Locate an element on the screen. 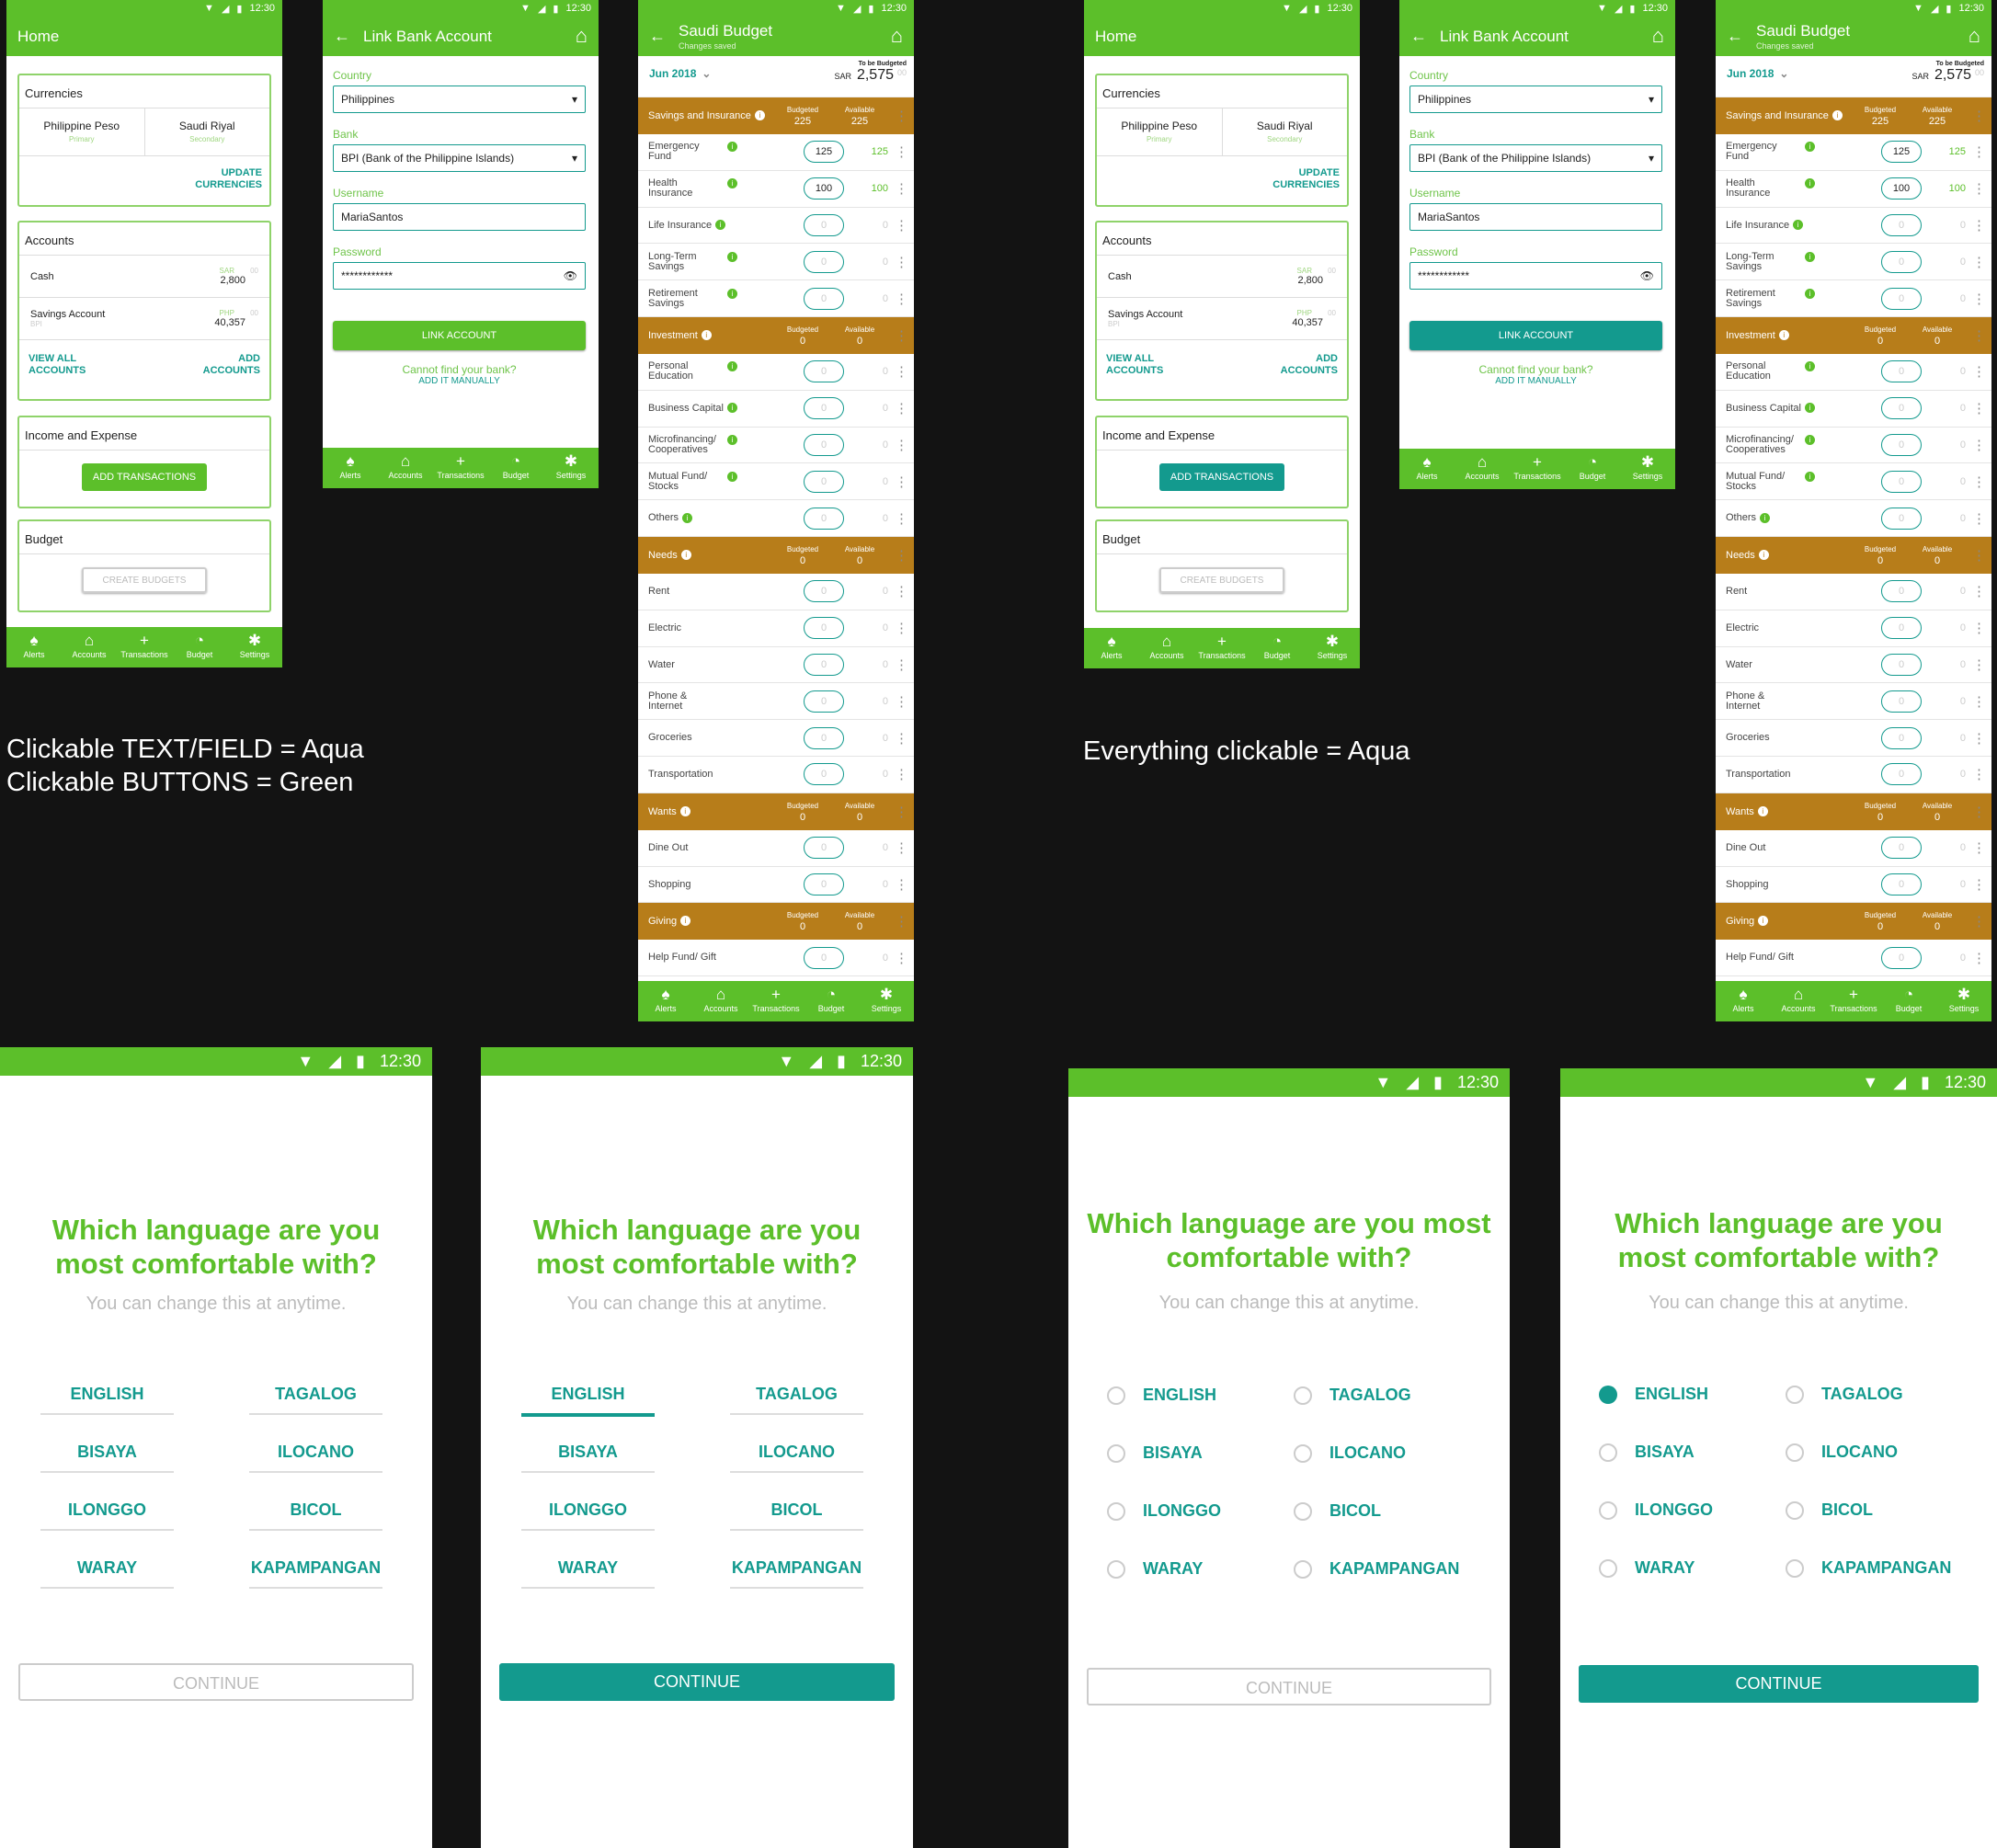  account-row: Cash SAR 2,800 00 is located at coordinates (1222, 277).